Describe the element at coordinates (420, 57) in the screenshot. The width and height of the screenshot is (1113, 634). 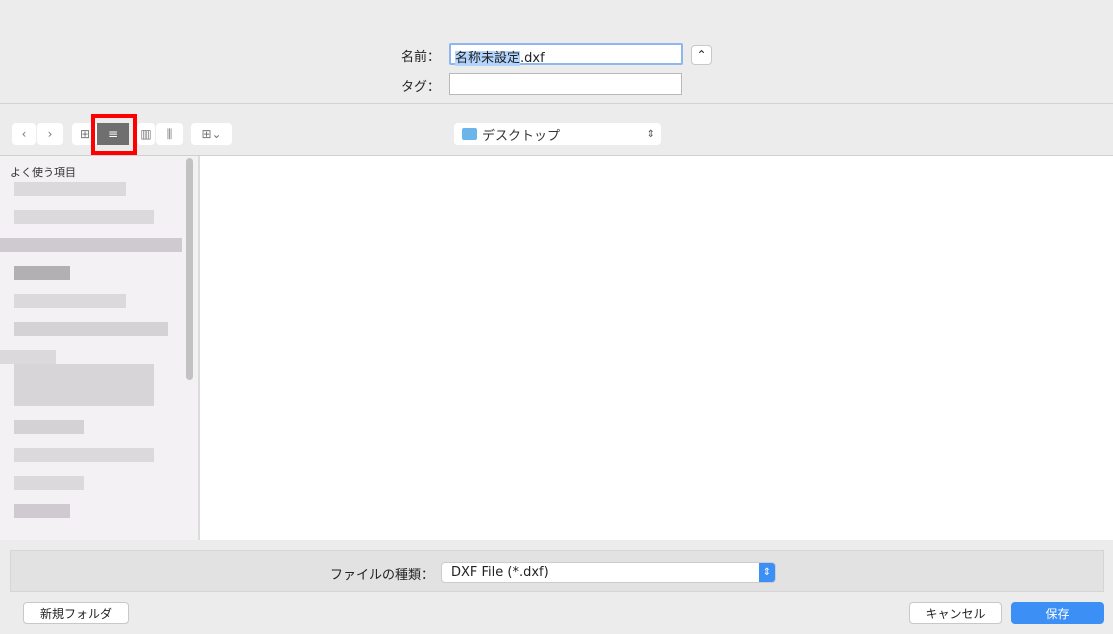
I see `name-label: 名前：` at that location.